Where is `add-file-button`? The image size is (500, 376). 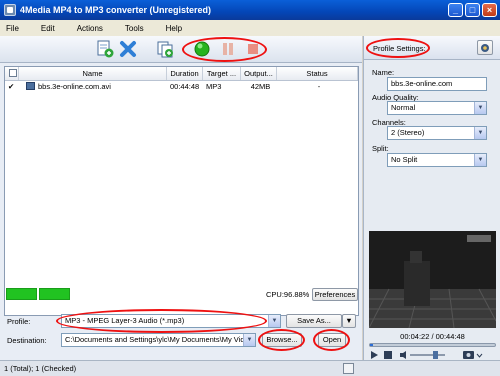
add-file-button is located at coordinates (105, 49).